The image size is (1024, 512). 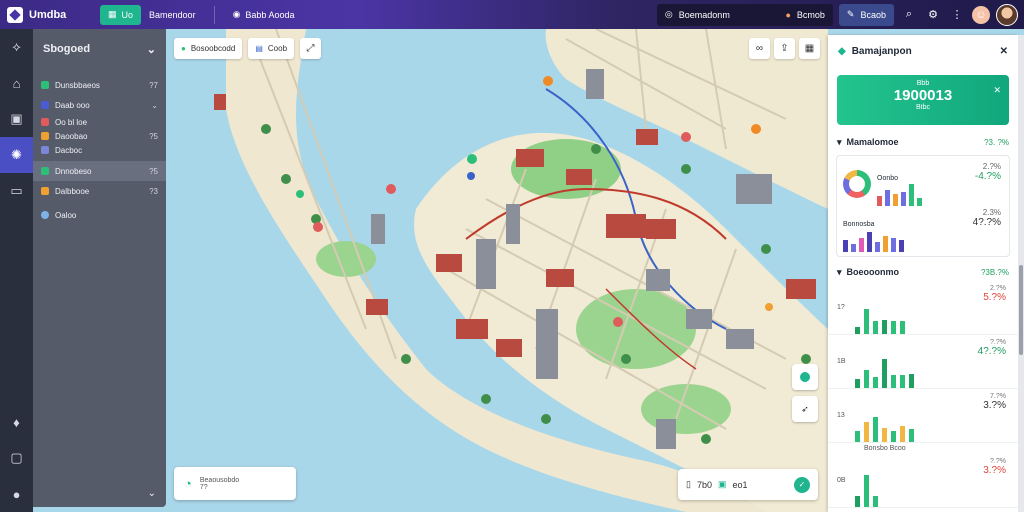 What do you see at coordinates (99, 191) in the screenshot?
I see `layer-item: Dalbbooe ?3` at bounding box center [99, 191].